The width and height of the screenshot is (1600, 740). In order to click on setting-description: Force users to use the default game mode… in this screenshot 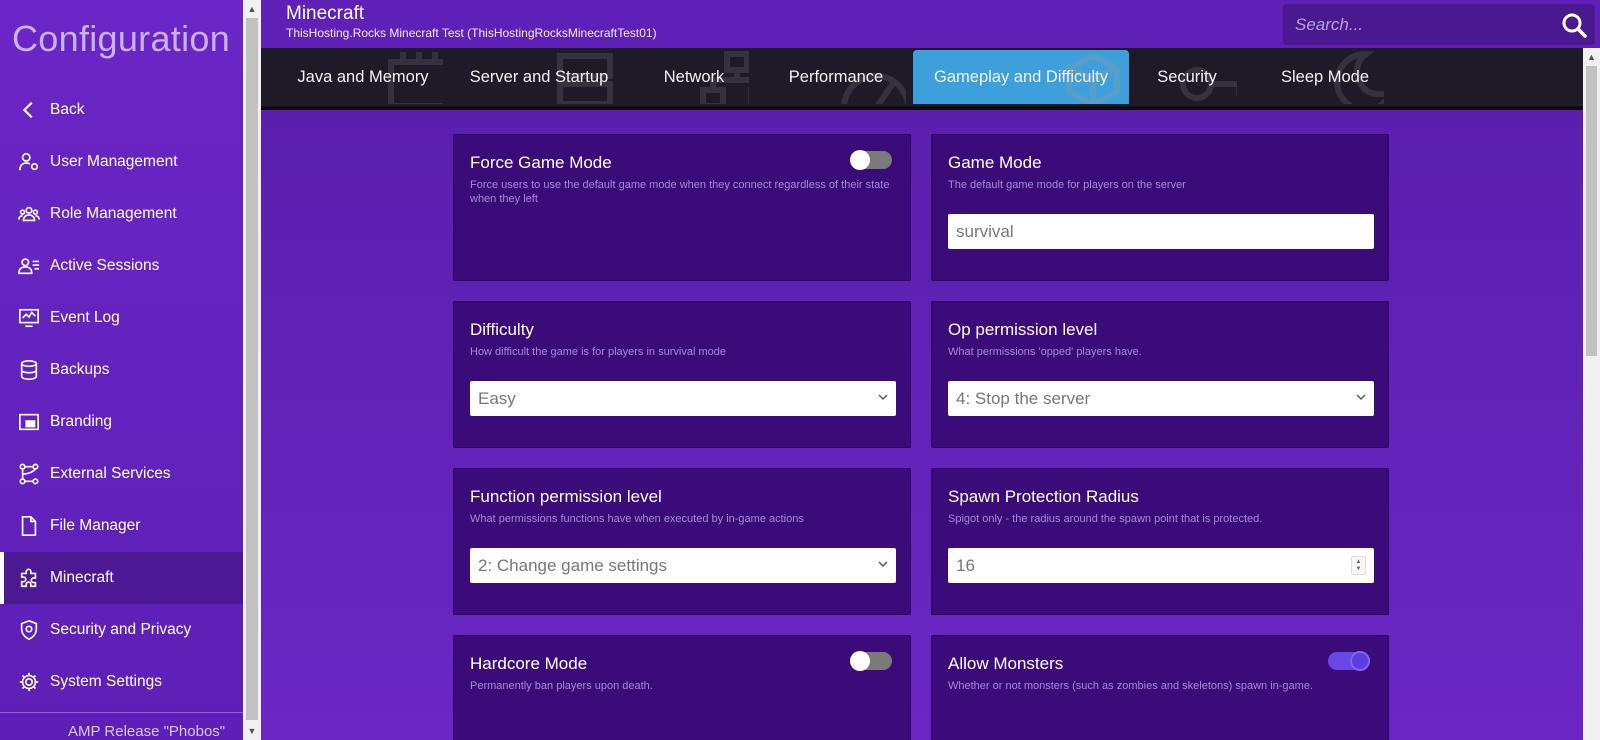, I will do `click(680, 192)`.